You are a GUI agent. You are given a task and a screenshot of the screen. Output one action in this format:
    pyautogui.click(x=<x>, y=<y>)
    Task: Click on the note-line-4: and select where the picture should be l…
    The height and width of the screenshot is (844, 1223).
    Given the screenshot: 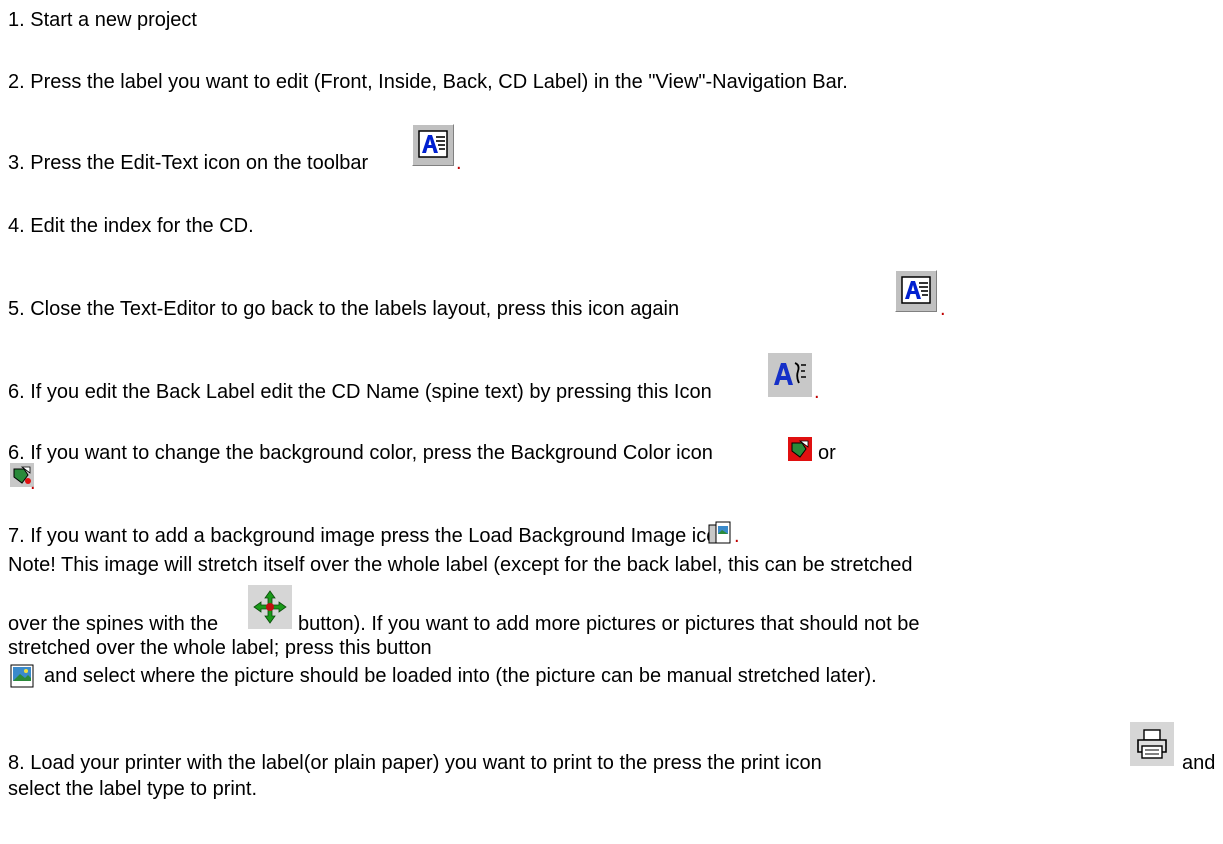 What is the action you would take?
    pyautogui.click(x=460, y=676)
    